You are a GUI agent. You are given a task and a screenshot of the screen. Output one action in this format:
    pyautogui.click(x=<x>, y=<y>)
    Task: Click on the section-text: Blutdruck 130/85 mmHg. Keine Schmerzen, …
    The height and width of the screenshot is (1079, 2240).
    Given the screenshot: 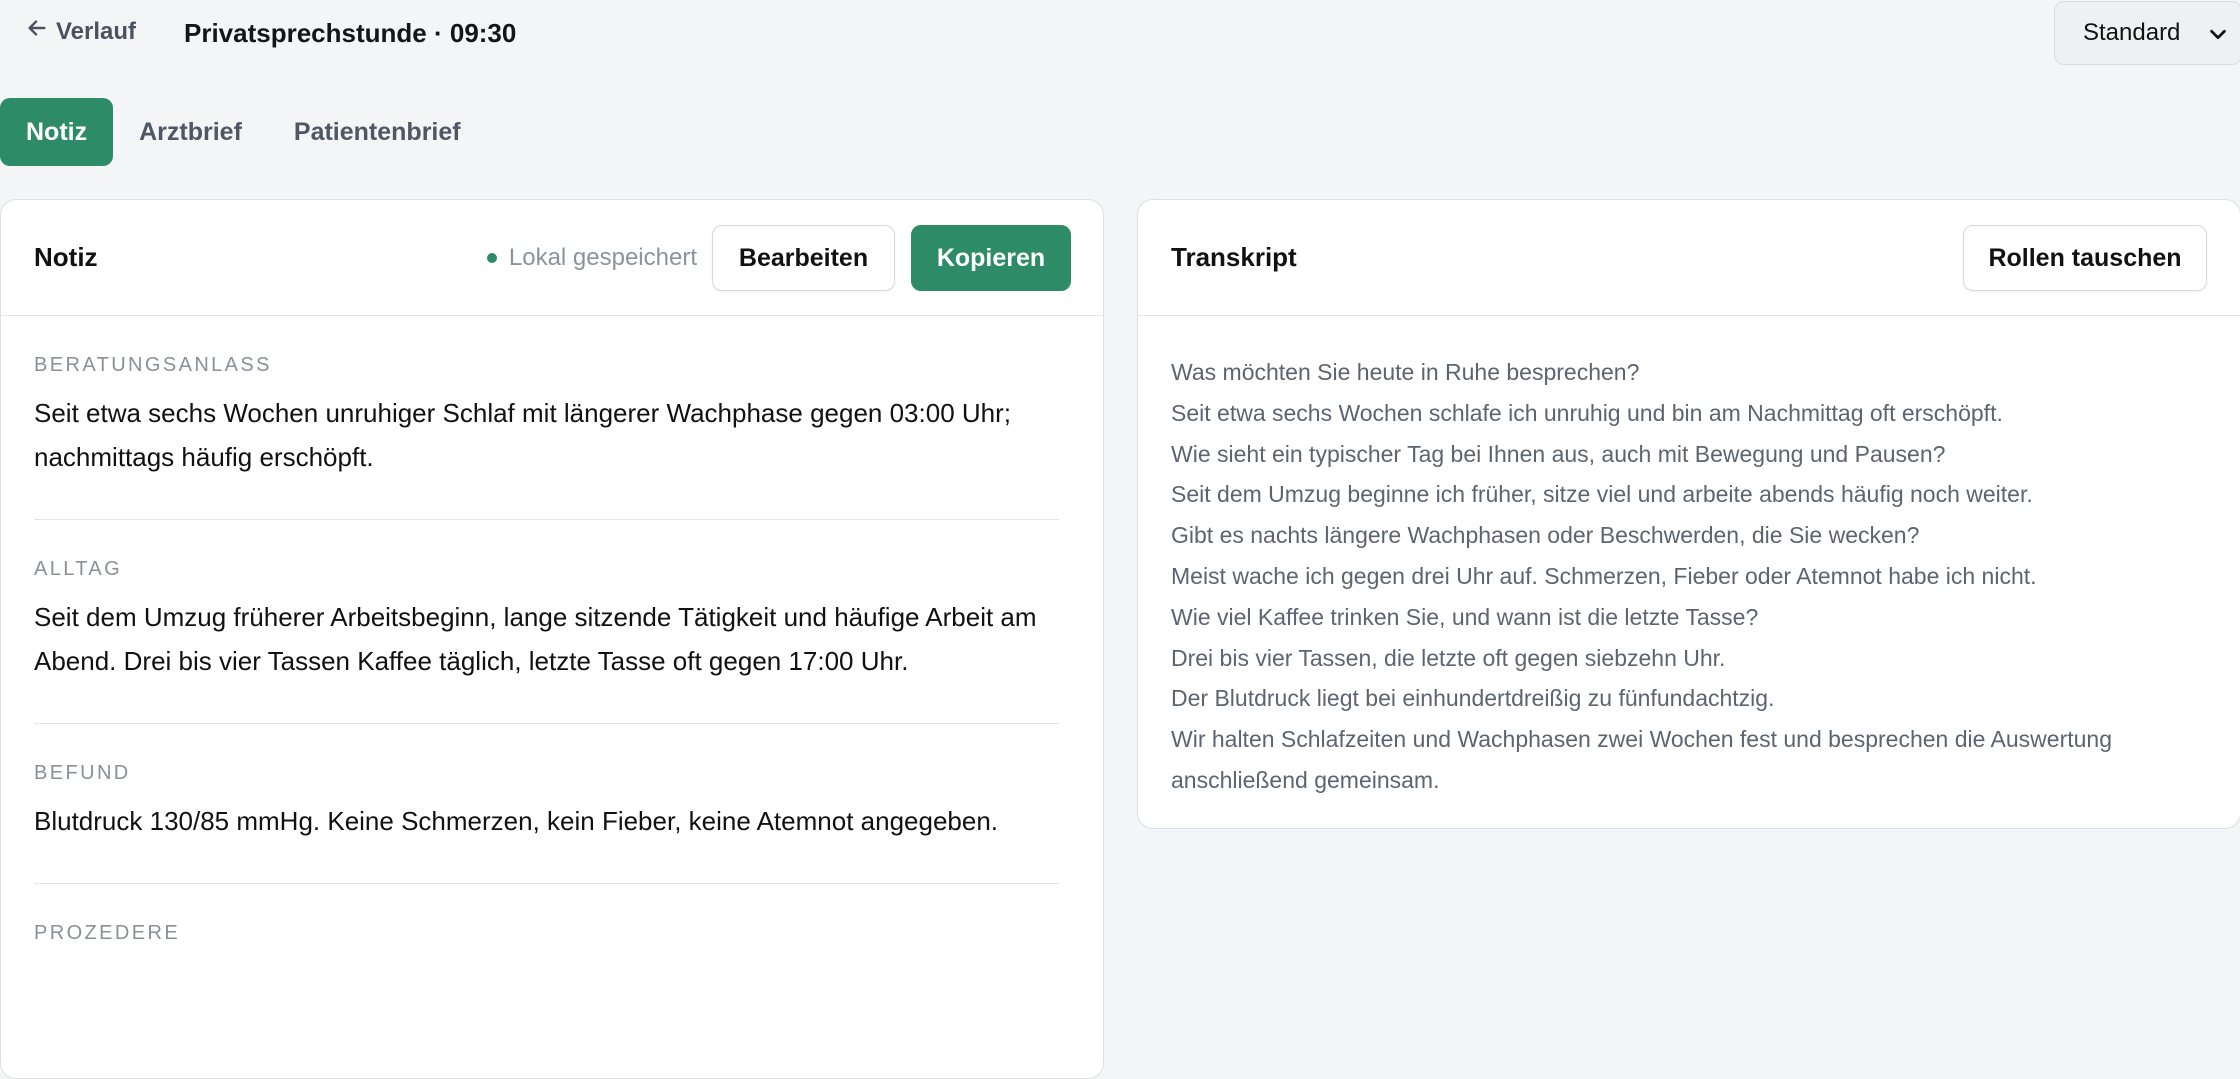 What is the action you would take?
    pyautogui.click(x=516, y=821)
    